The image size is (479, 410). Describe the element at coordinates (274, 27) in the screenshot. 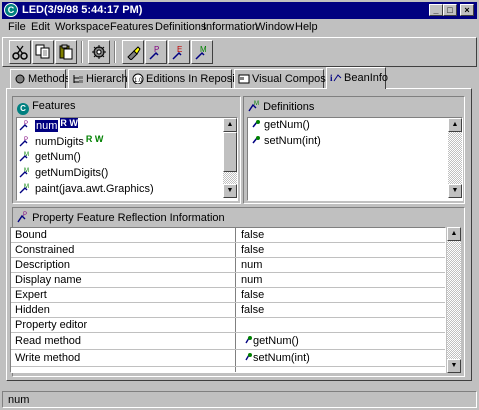

I see `menu-window: Window` at that location.